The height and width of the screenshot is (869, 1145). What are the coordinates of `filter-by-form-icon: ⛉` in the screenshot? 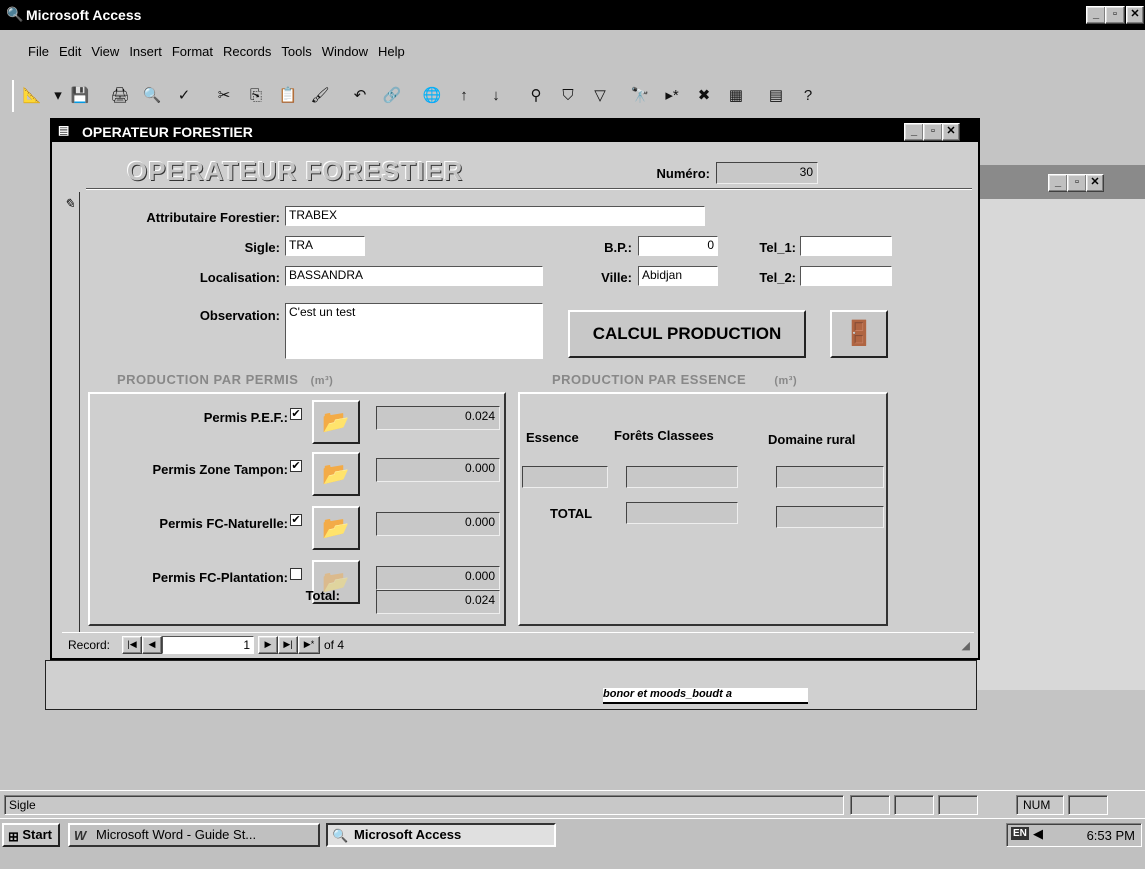 It's located at (568, 96).